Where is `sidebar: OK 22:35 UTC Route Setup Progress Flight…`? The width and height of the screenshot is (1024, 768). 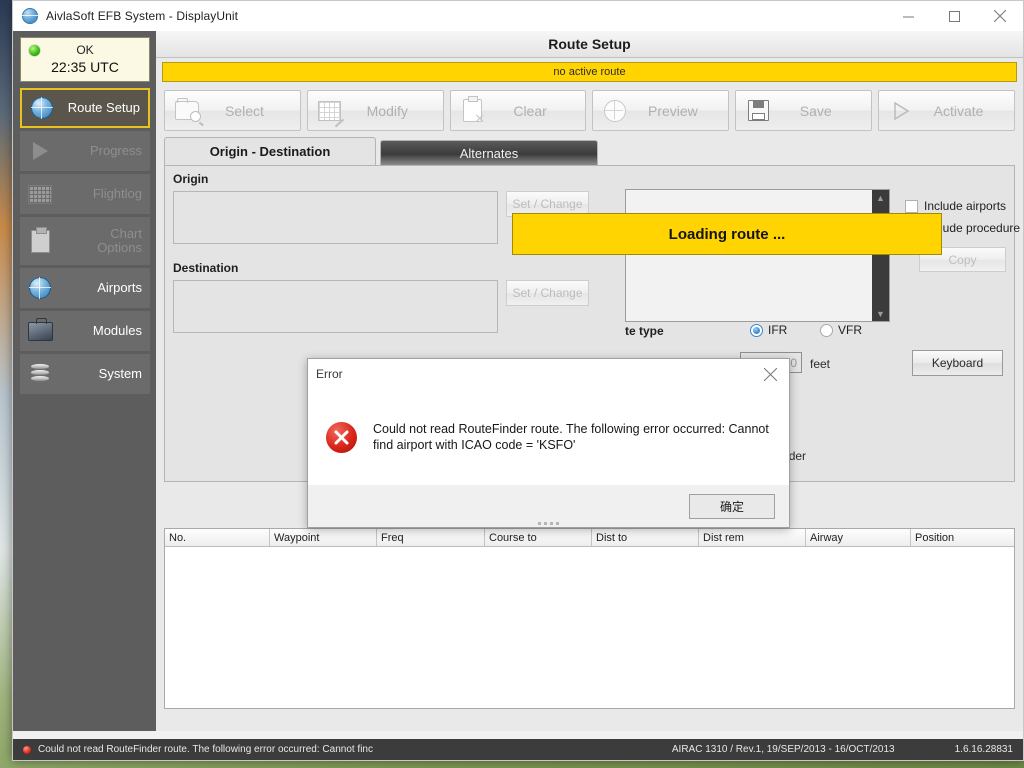
sidebar: OK 22:35 UTC Route Setup Progress Flight… is located at coordinates (84, 381).